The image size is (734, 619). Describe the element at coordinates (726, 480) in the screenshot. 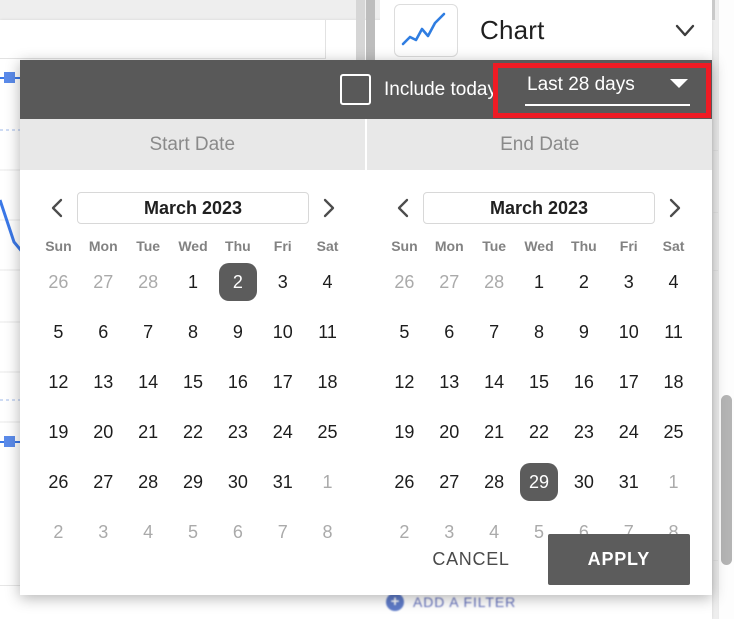

I see `scrollbar-thumb` at that location.